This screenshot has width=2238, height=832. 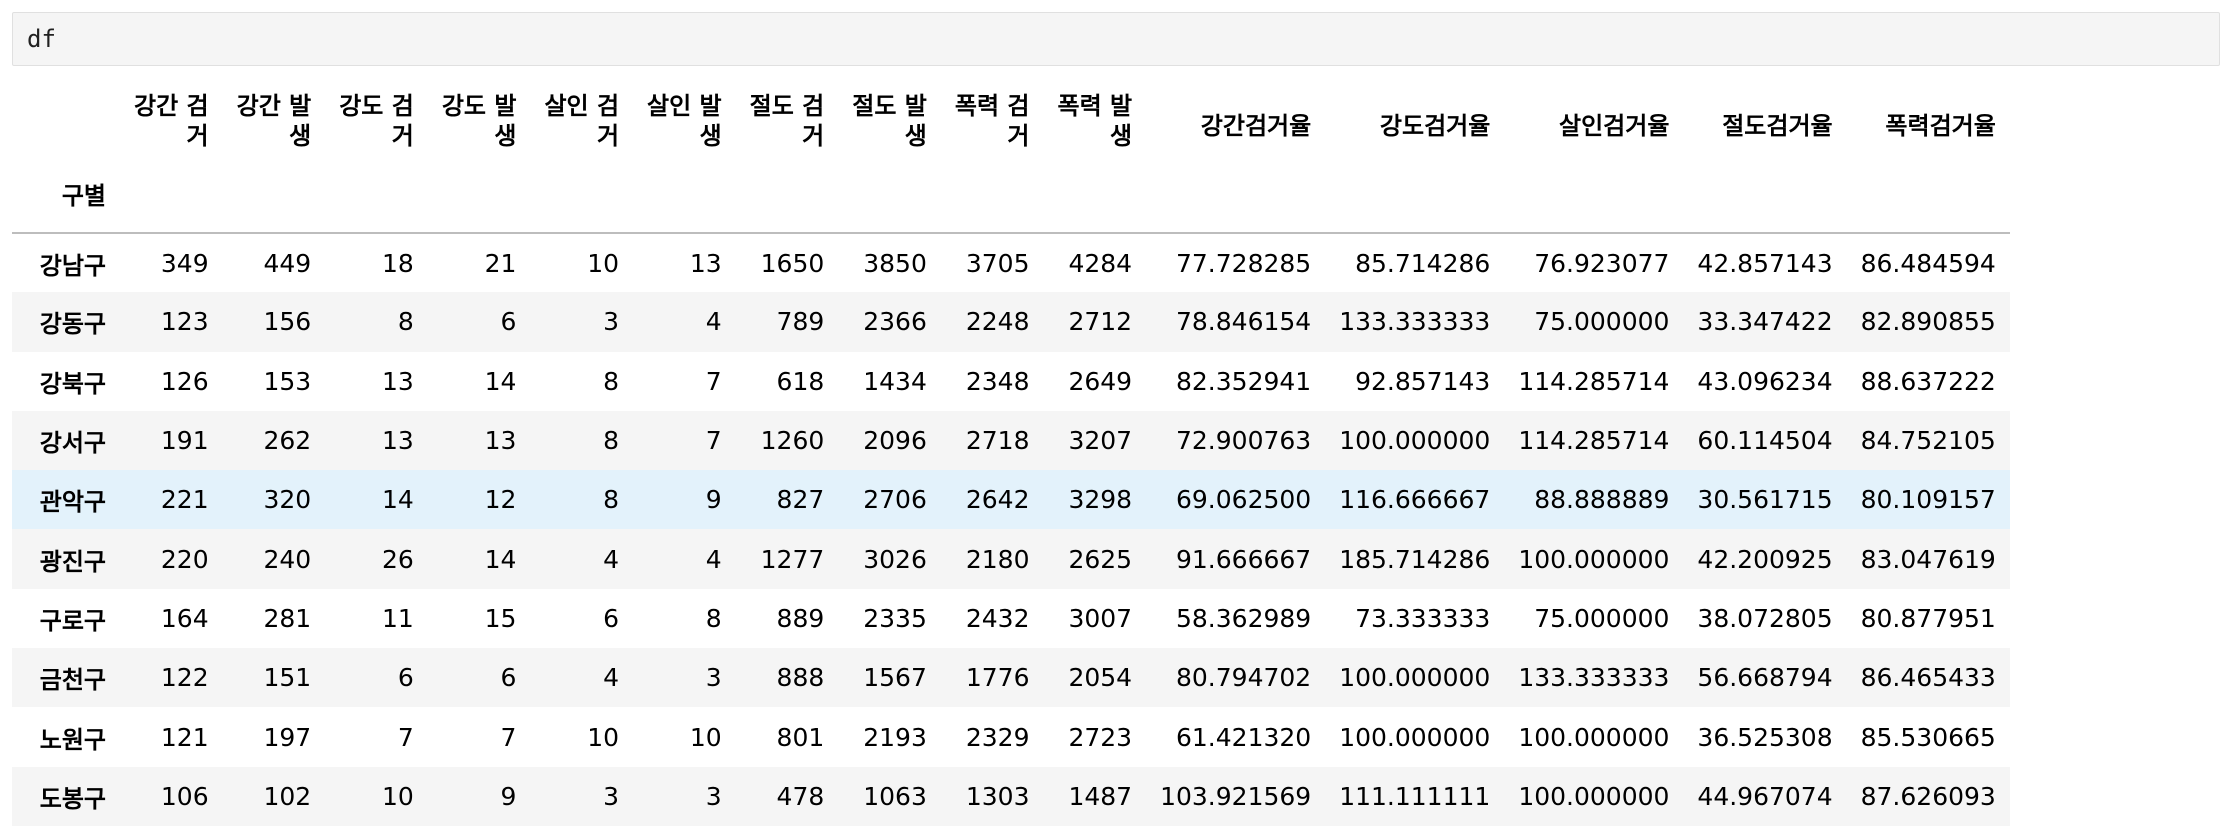 I want to click on code-source: df, so click(x=41, y=39).